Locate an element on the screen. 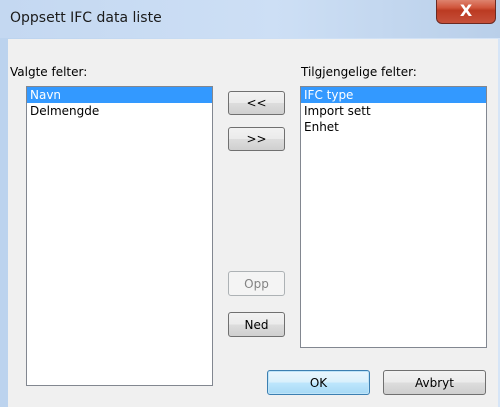 The image size is (500, 407). list-item: IFC type is located at coordinates (393, 95).